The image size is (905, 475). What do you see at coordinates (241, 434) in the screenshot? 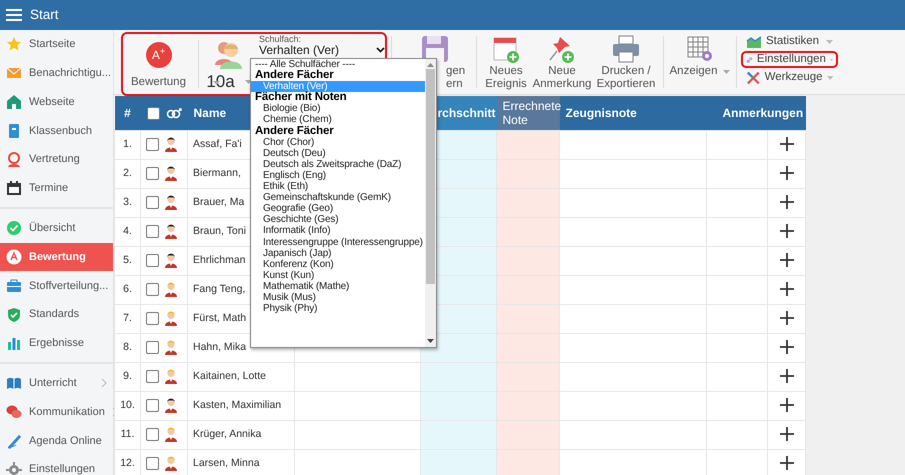
I see `student-name: Krüger, Annika` at bounding box center [241, 434].